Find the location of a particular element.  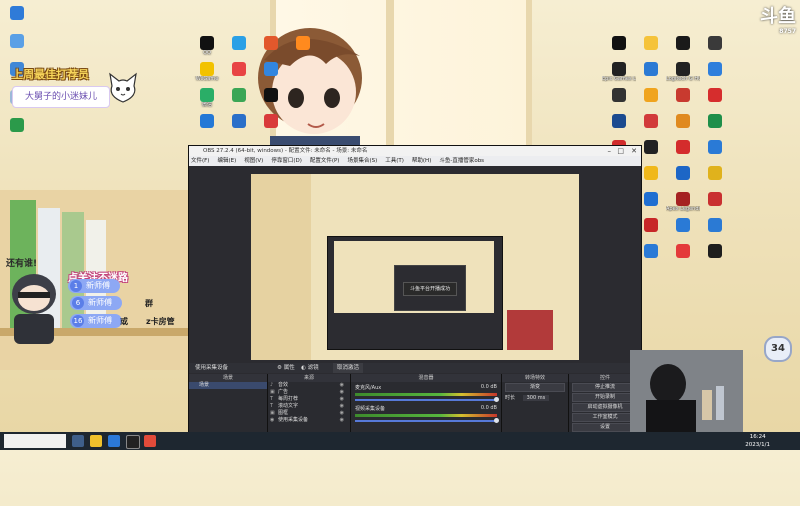

source-item: T 滚动文字 ◉ is located at coordinates (309, 406).